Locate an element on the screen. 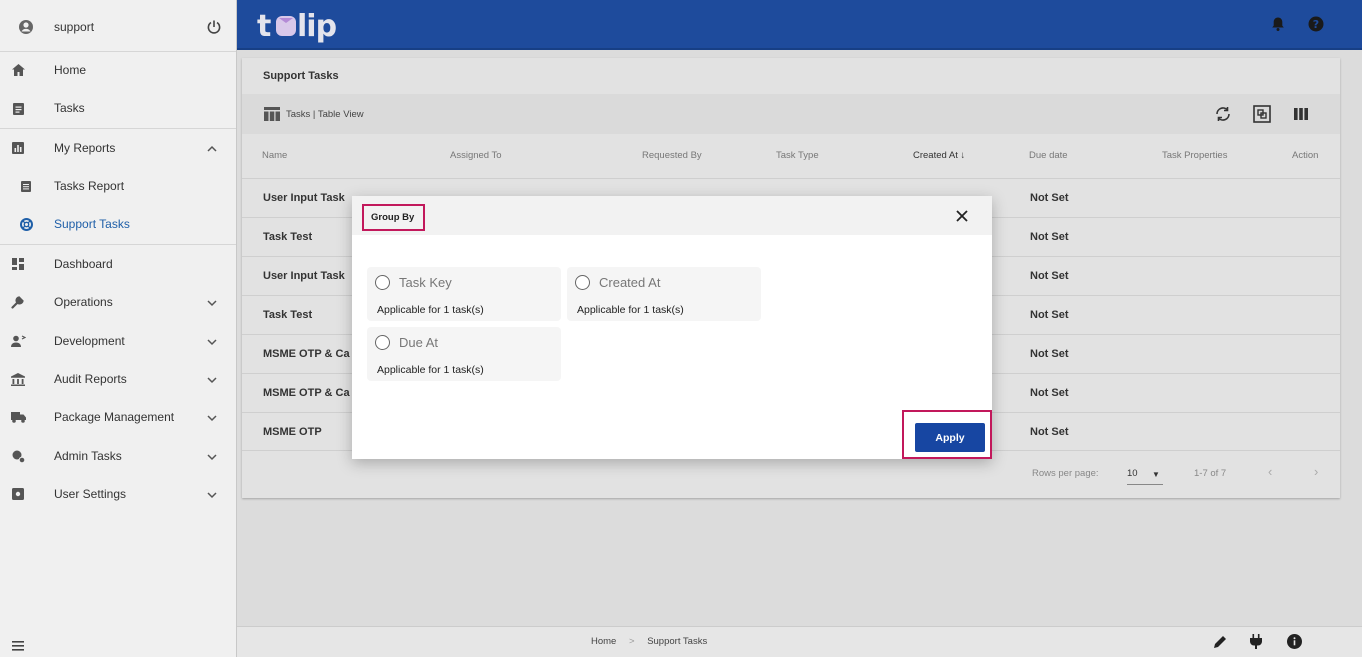  column-header-requested-by: Requested By is located at coordinates (672, 155).